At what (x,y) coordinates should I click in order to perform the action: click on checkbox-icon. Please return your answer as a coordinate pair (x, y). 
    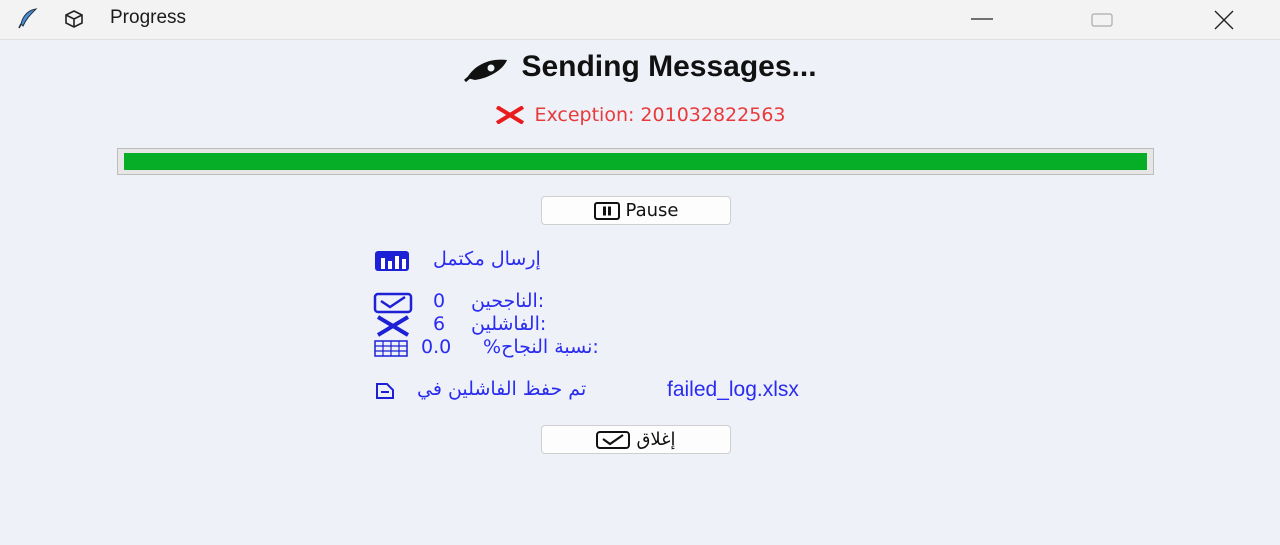
    Looking at the image, I should click on (613, 443).